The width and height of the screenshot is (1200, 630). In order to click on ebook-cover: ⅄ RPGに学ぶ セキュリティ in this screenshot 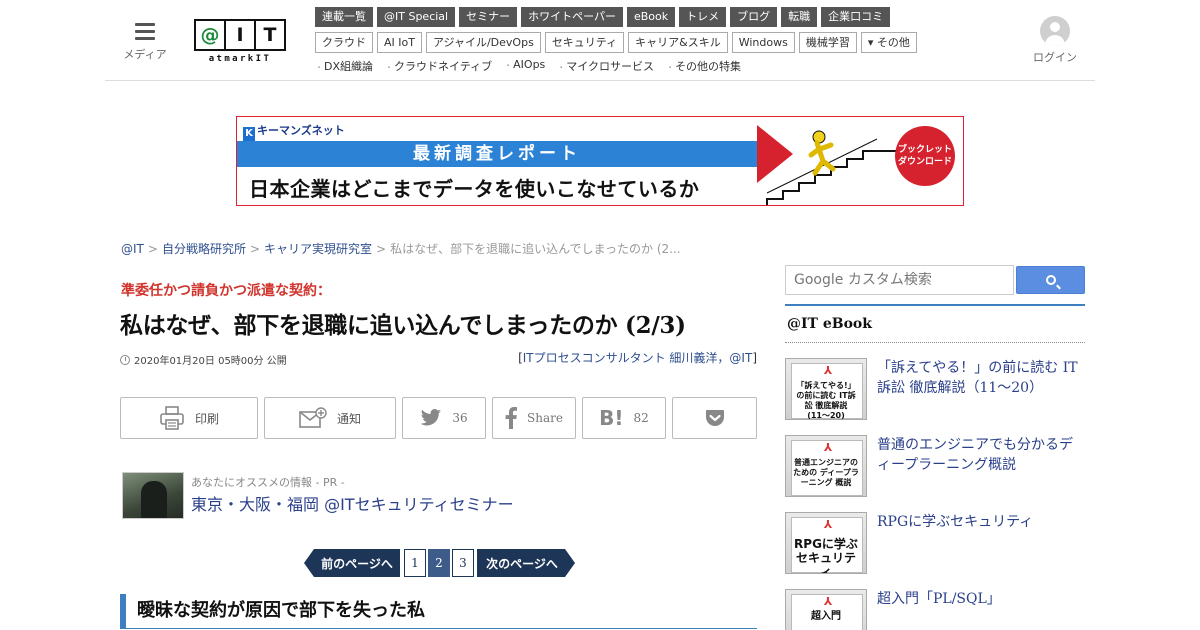, I will do `click(826, 543)`.